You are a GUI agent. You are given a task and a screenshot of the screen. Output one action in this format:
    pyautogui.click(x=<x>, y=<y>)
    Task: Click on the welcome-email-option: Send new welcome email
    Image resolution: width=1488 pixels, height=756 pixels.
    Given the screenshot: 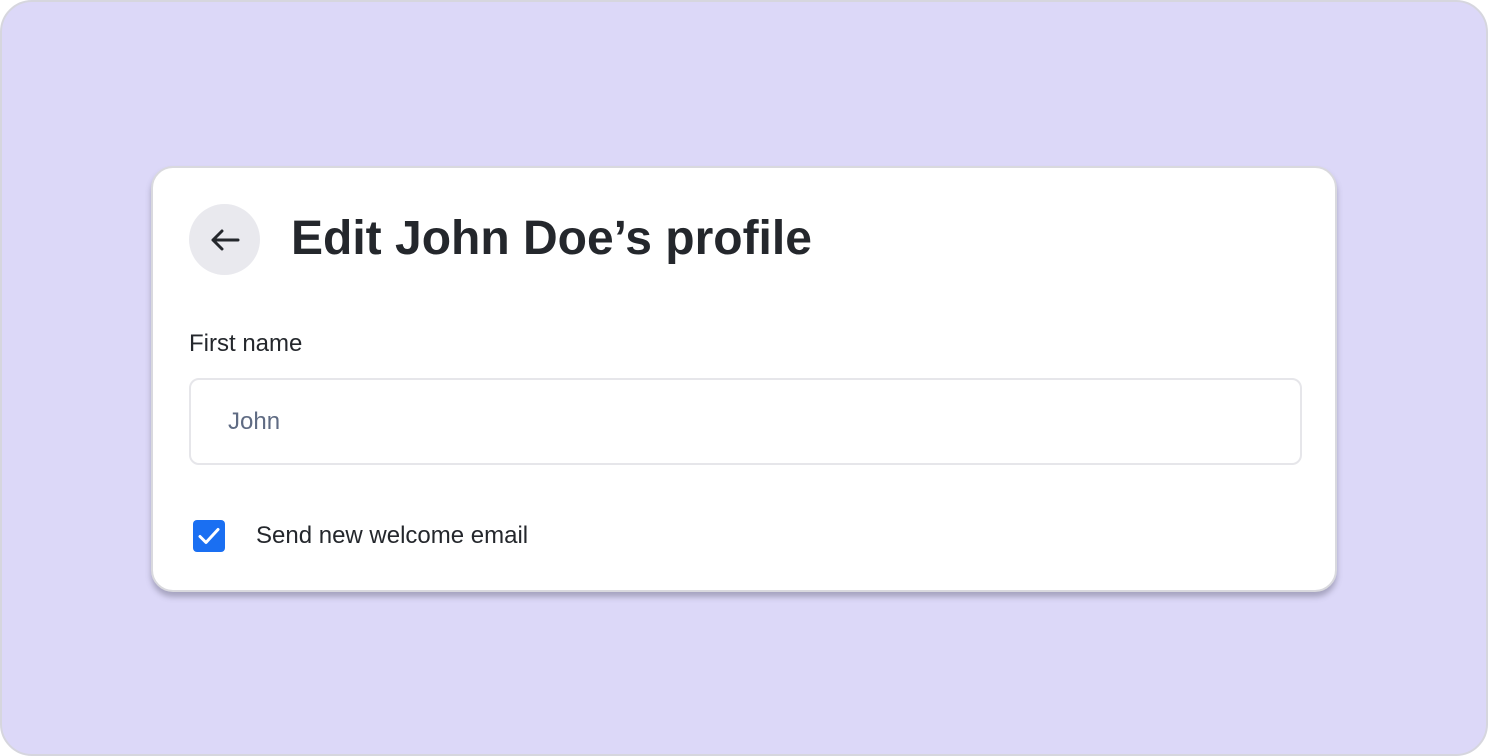 What is the action you would take?
    pyautogui.click(x=360, y=536)
    